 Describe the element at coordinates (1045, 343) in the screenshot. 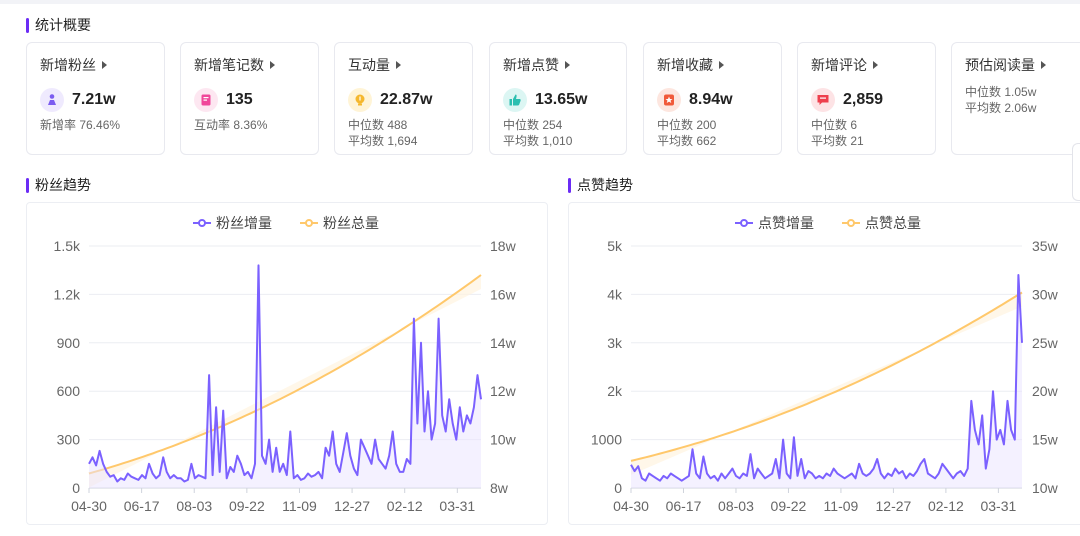

I see `y-right-tick-label: 25w` at that location.